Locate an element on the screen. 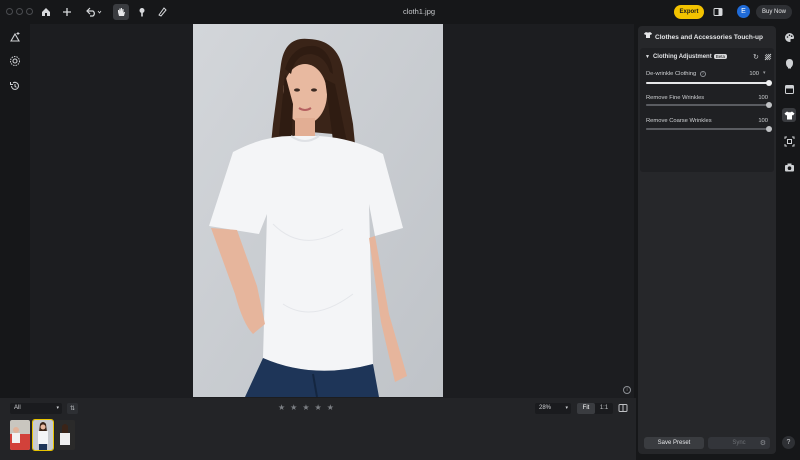 Image resolution: width=800 pixels, height=460 pixels. ai-adjust-icon is located at coordinates (15, 37).